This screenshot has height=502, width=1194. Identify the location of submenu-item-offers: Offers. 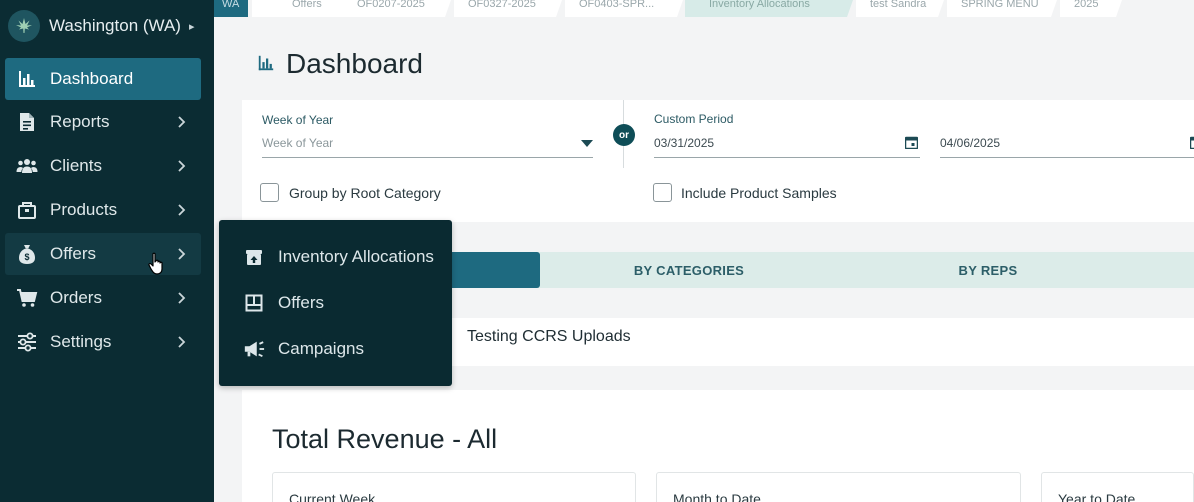
(335, 303).